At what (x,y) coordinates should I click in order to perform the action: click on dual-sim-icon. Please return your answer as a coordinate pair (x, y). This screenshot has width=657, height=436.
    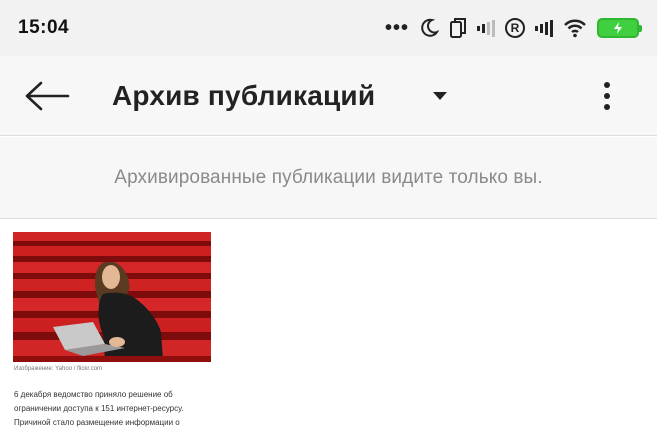
    Looking at the image, I should click on (458, 28).